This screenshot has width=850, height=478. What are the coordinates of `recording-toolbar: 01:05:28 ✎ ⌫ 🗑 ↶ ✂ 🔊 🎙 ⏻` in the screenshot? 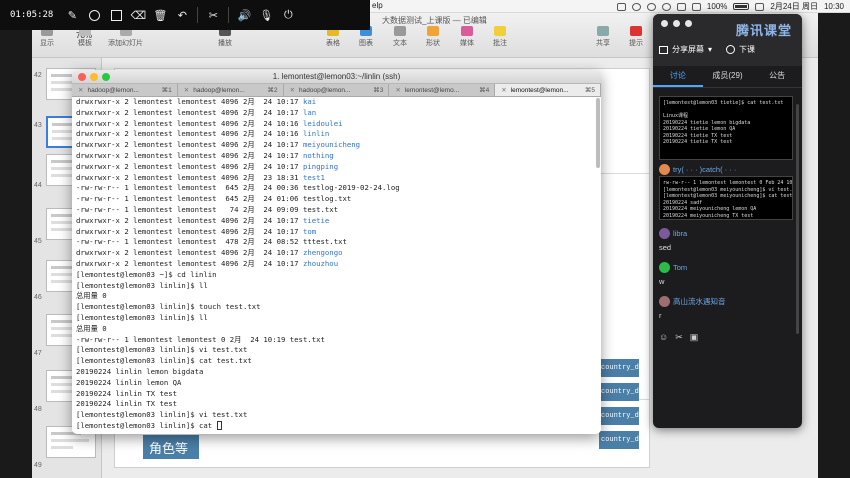 It's located at (185, 15).